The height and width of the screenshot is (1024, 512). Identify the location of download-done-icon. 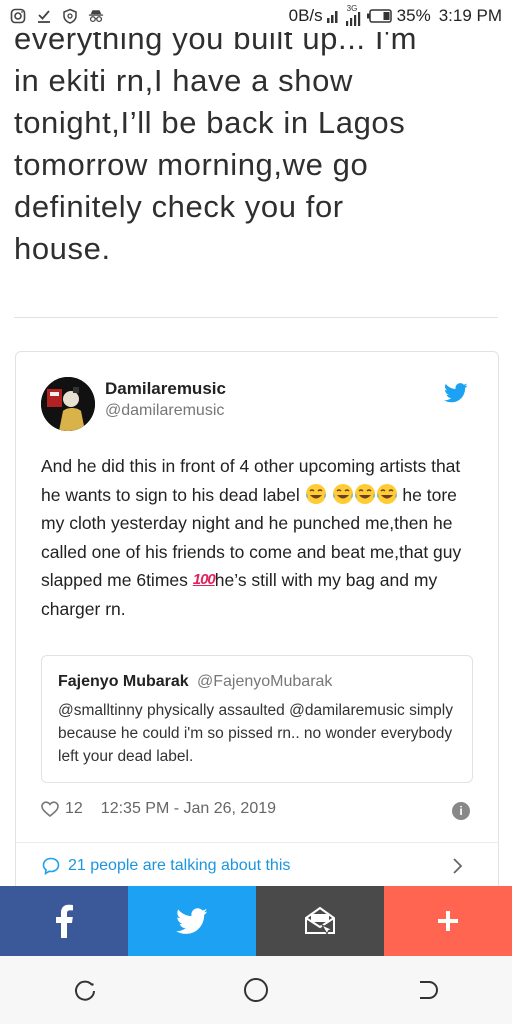
(44, 16).